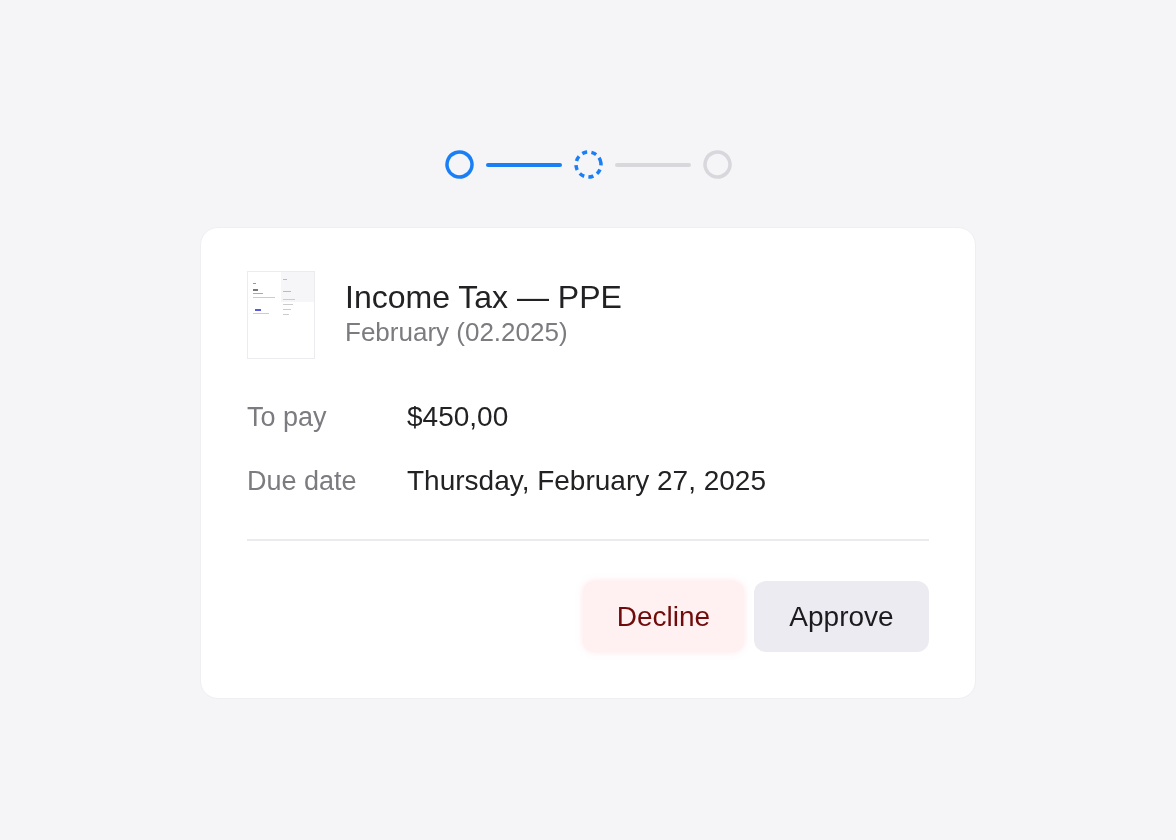  Describe the element at coordinates (302, 481) in the screenshot. I see `detail-label: Due date` at that location.